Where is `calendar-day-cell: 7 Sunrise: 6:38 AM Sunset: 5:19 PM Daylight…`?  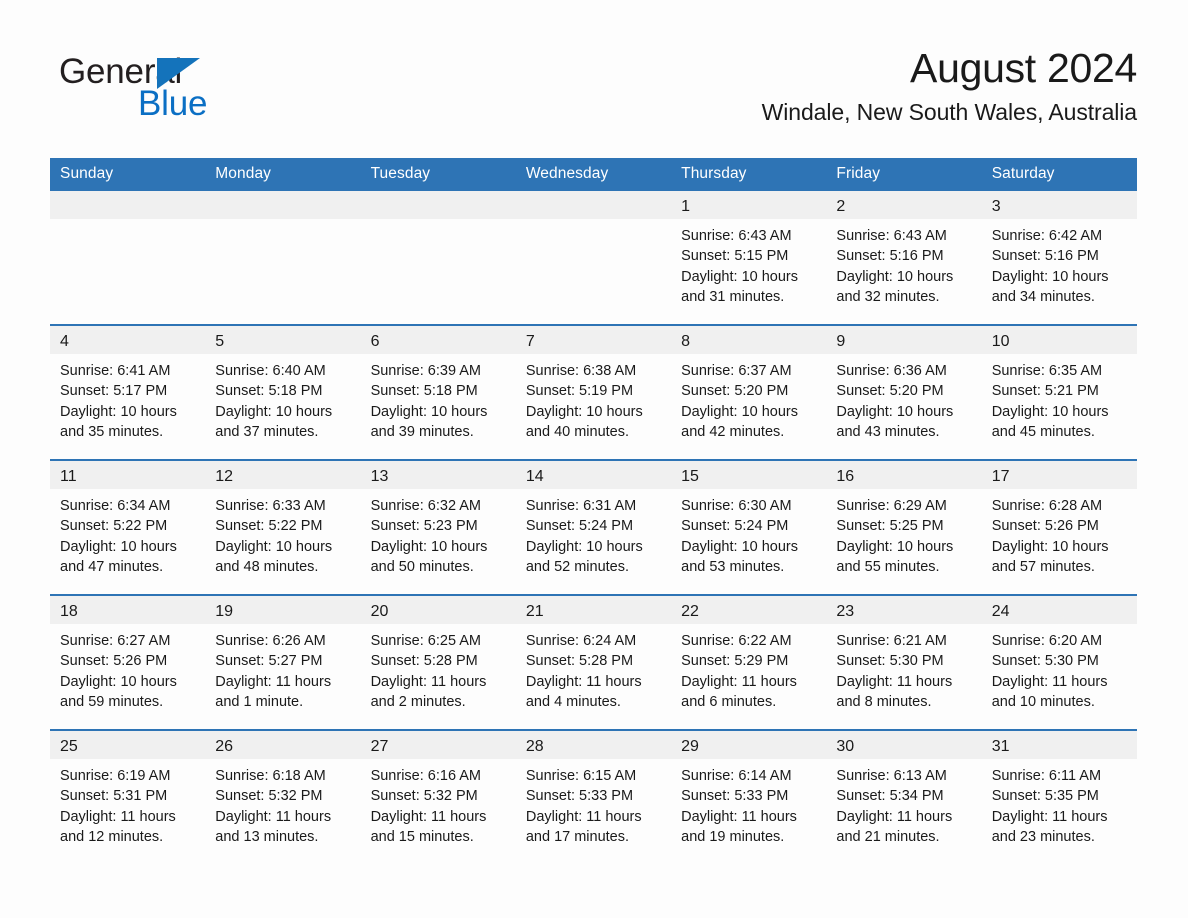
calendar-day-cell: 7 Sunrise: 6:38 AM Sunset: 5:19 PM Daylight… is located at coordinates (593, 392).